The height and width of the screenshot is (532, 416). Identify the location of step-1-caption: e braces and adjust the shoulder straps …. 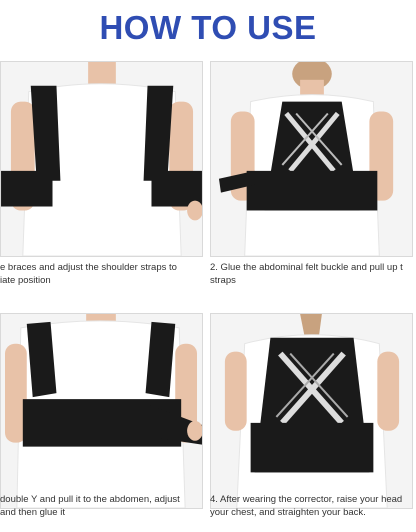
(88, 274).